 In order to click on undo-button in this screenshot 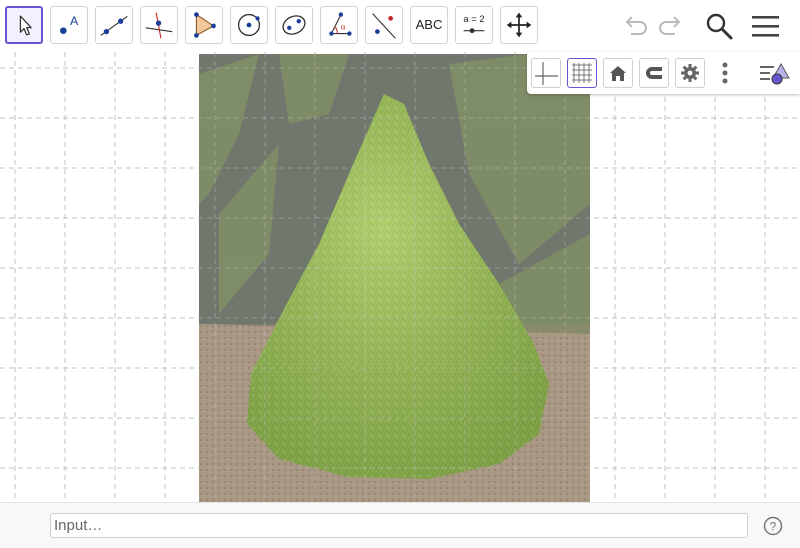, I will do `click(635, 26)`.